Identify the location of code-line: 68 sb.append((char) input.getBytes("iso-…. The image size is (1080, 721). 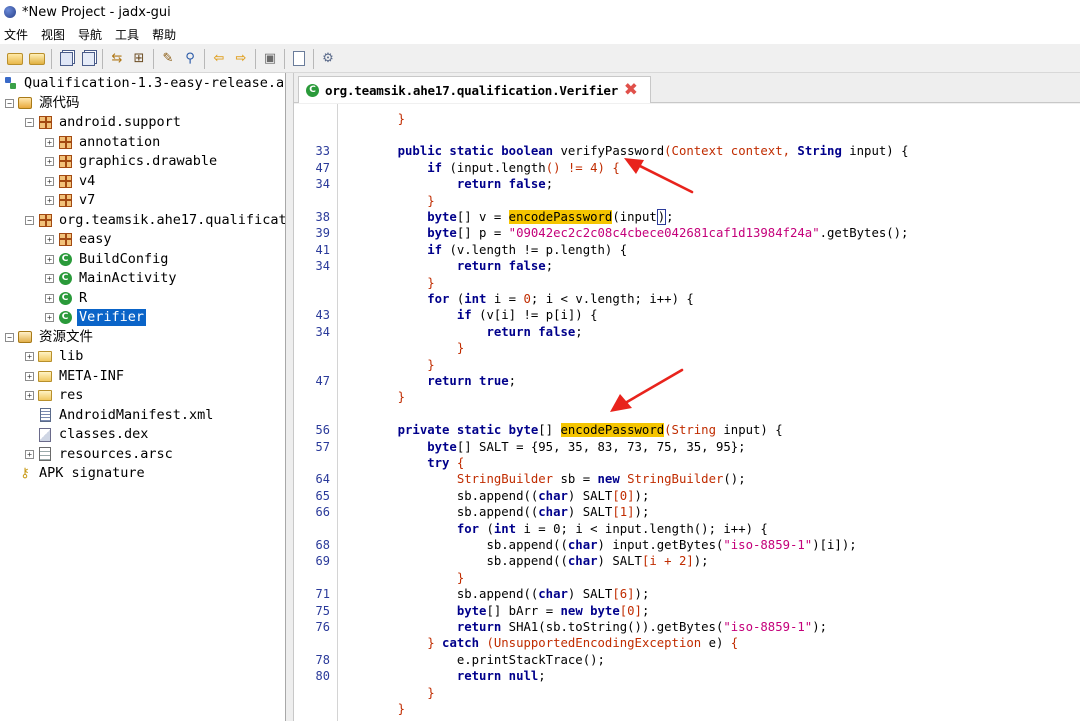
(687, 545).